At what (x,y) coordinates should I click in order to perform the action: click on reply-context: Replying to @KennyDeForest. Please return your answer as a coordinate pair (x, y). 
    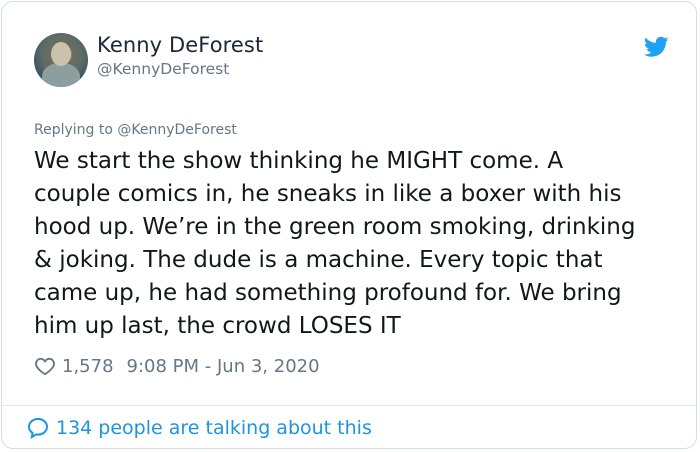
    Looking at the image, I should click on (135, 130).